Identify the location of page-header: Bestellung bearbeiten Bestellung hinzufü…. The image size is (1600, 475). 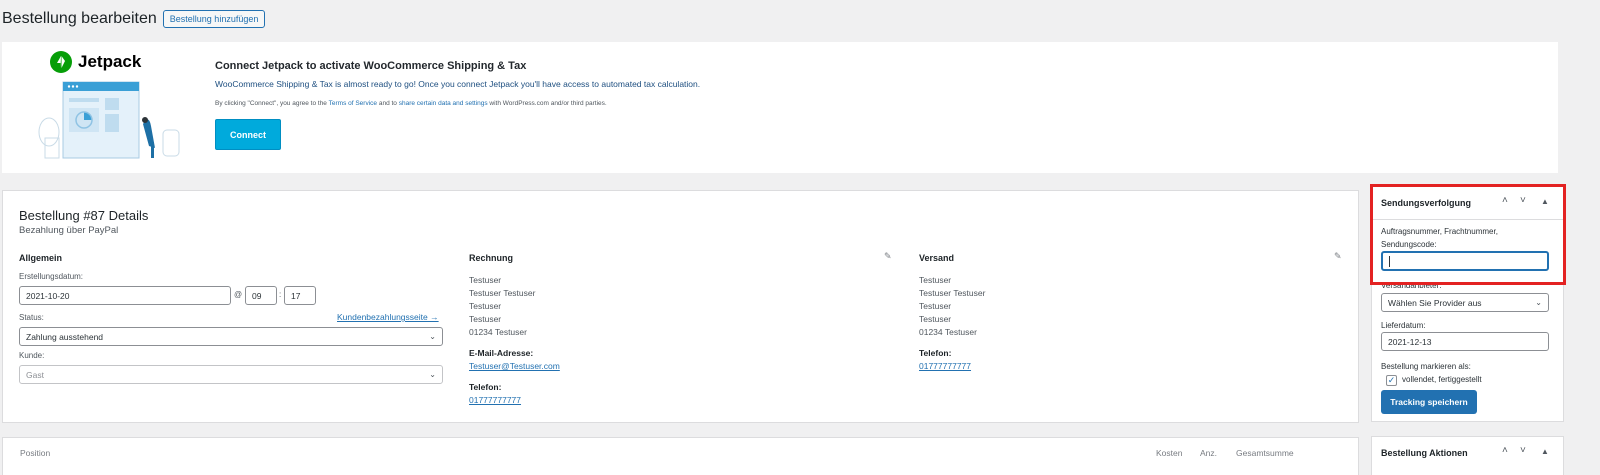
(134, 19).